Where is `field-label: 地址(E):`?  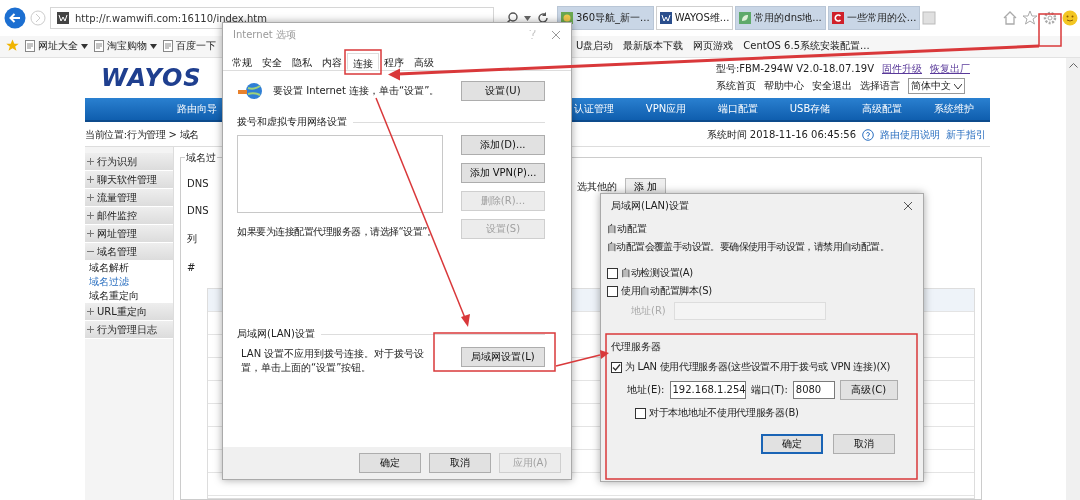 field-label: 地址(E): is located at coordinates (646, 390).